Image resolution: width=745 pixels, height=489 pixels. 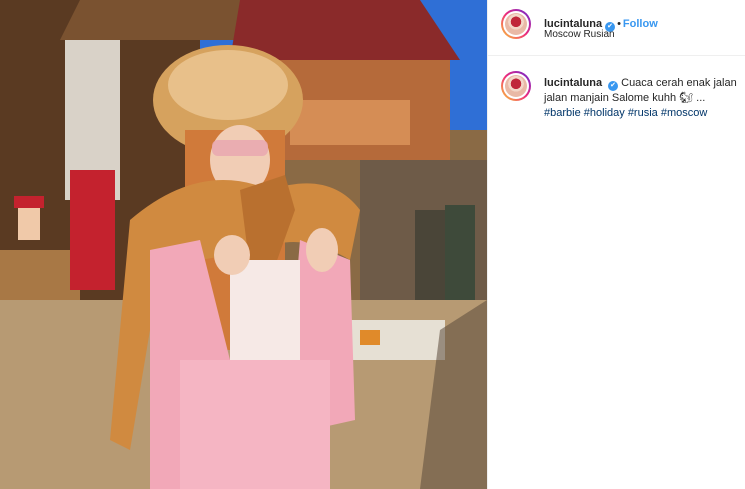 What do you see at coordinates (516, 86) in the screenshot?
I see `caption-avatar` at bounding box center [516, 86].